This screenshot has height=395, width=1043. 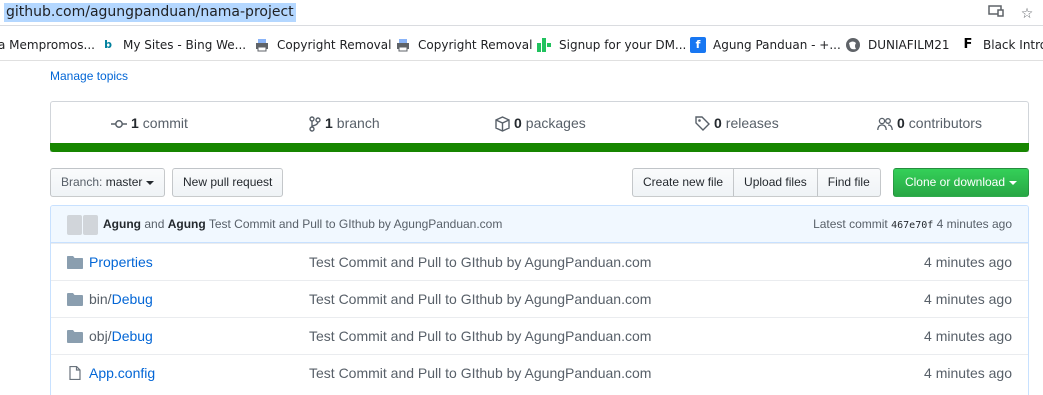 I want to click on bookmark-item: DUNIAFILM21, so click(x=897, y=45).